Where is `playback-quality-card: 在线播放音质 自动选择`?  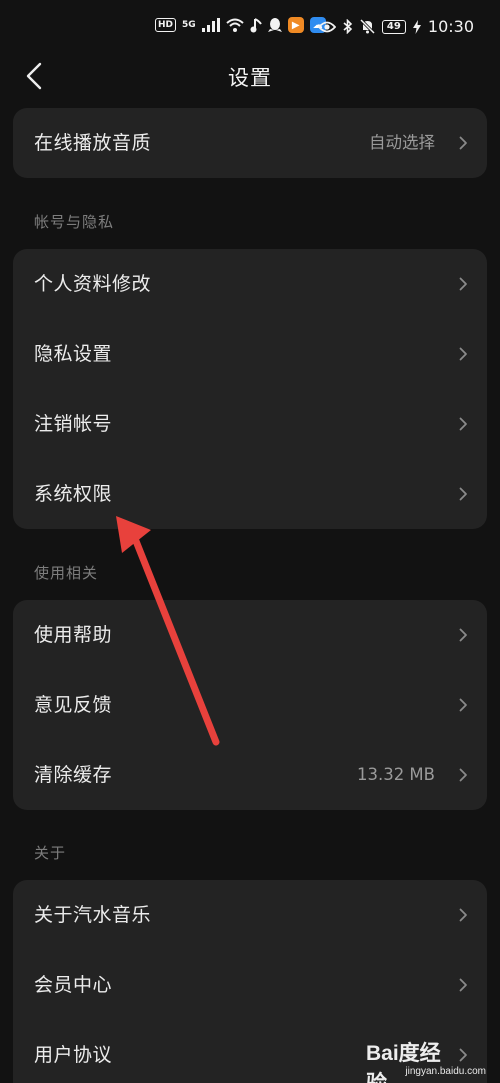
playback-quality-card: 在线播放音质 自动选择 is located at coordinates (250, 143).